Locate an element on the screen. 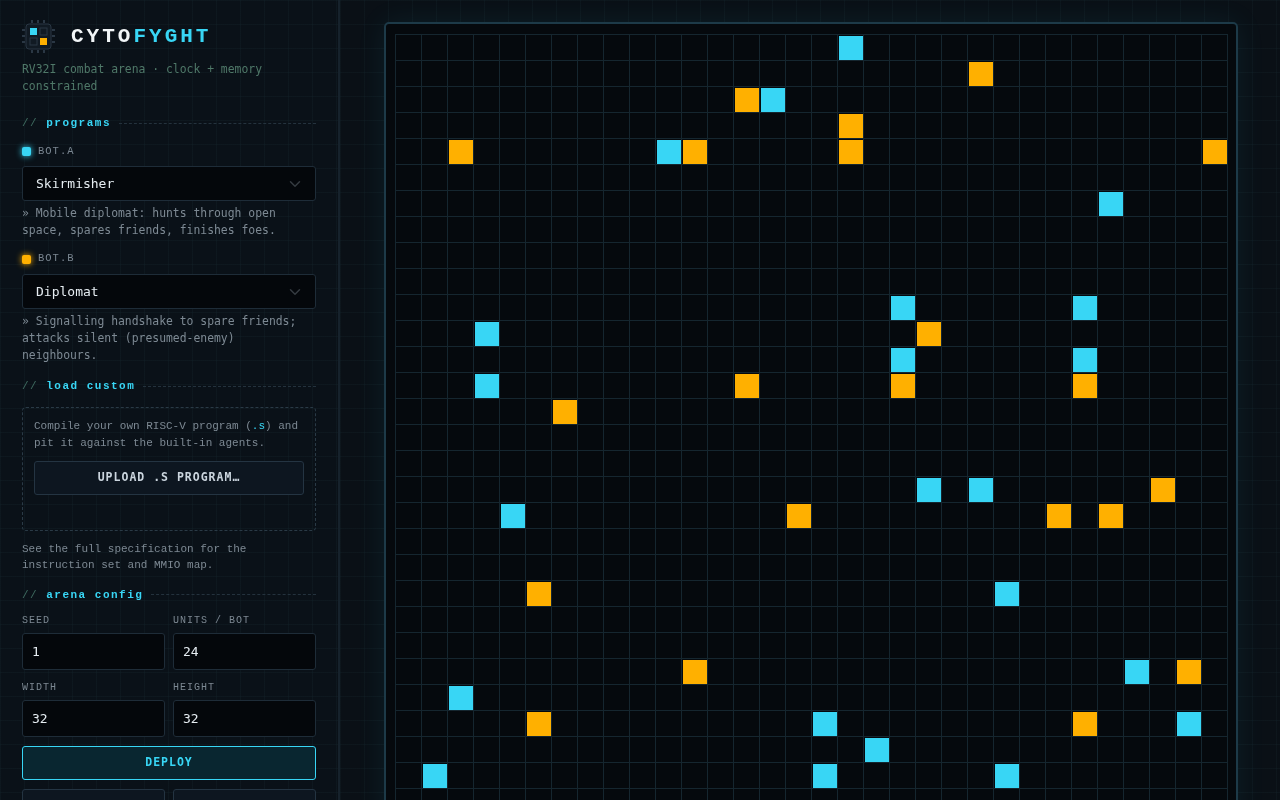 Image resolution: width=1280 pixels, height=800 pixels. upload-note: Compile your own RISC-V program (.s) and pit it against the built-in agents. is located at coordinates (167, 434).